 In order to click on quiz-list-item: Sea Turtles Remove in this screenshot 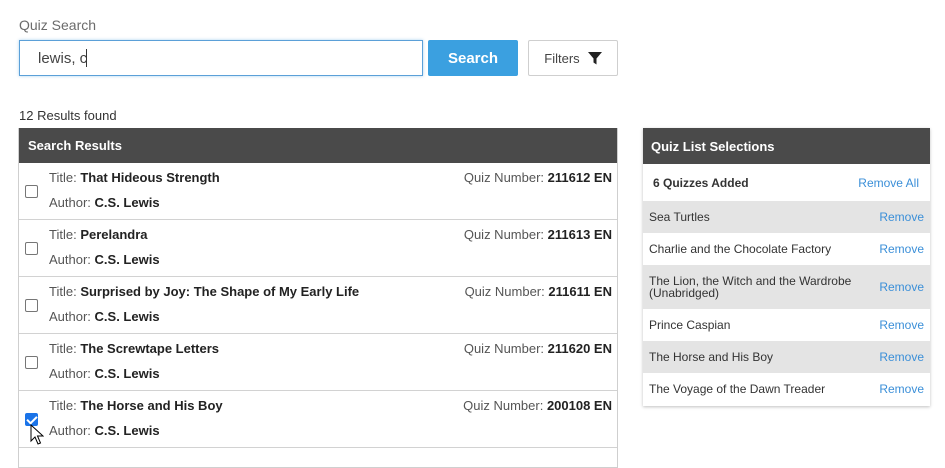, I will do `click(786, 217)`.